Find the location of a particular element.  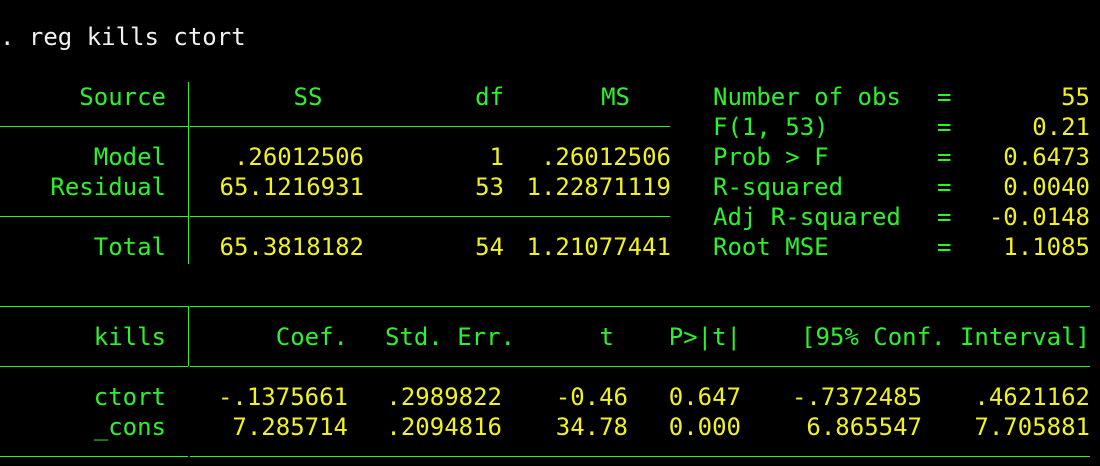

stat-eq-f: = is located at coordinates (944, 127).